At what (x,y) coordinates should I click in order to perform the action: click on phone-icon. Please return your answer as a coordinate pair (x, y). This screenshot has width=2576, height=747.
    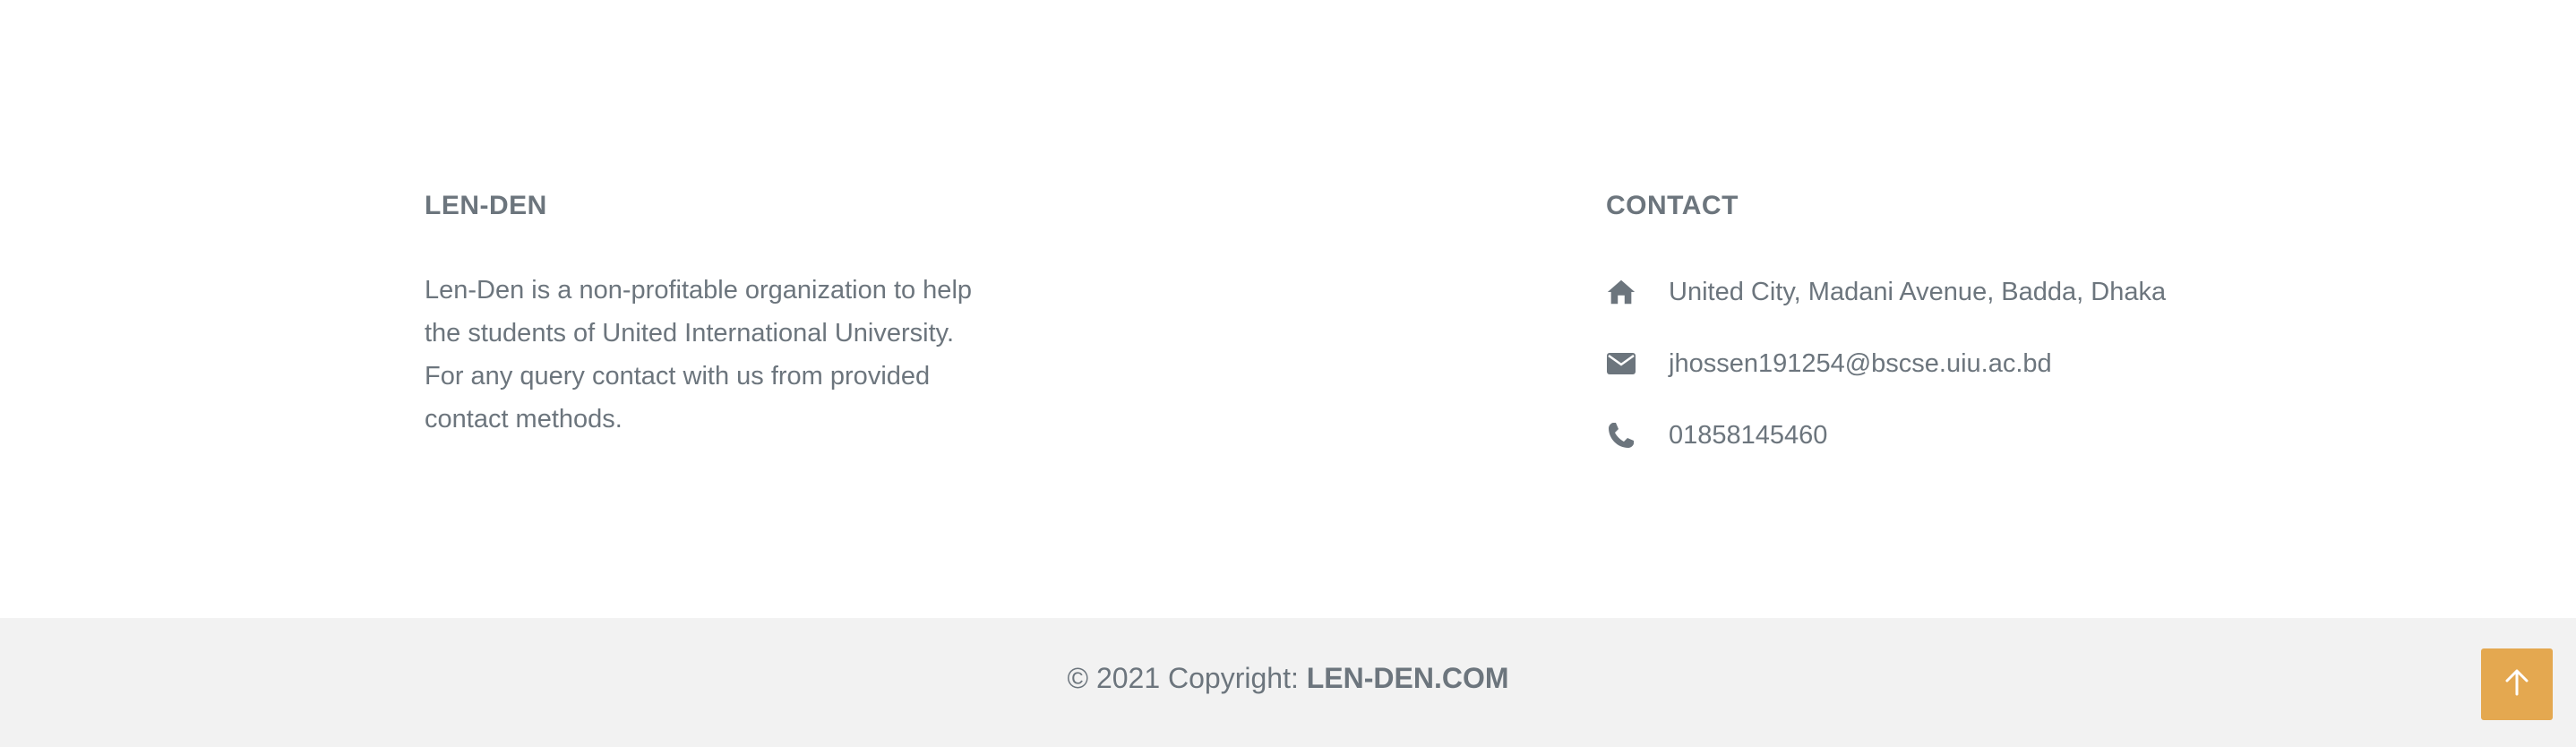
    Looking at the image, I should click on (1621, 435).